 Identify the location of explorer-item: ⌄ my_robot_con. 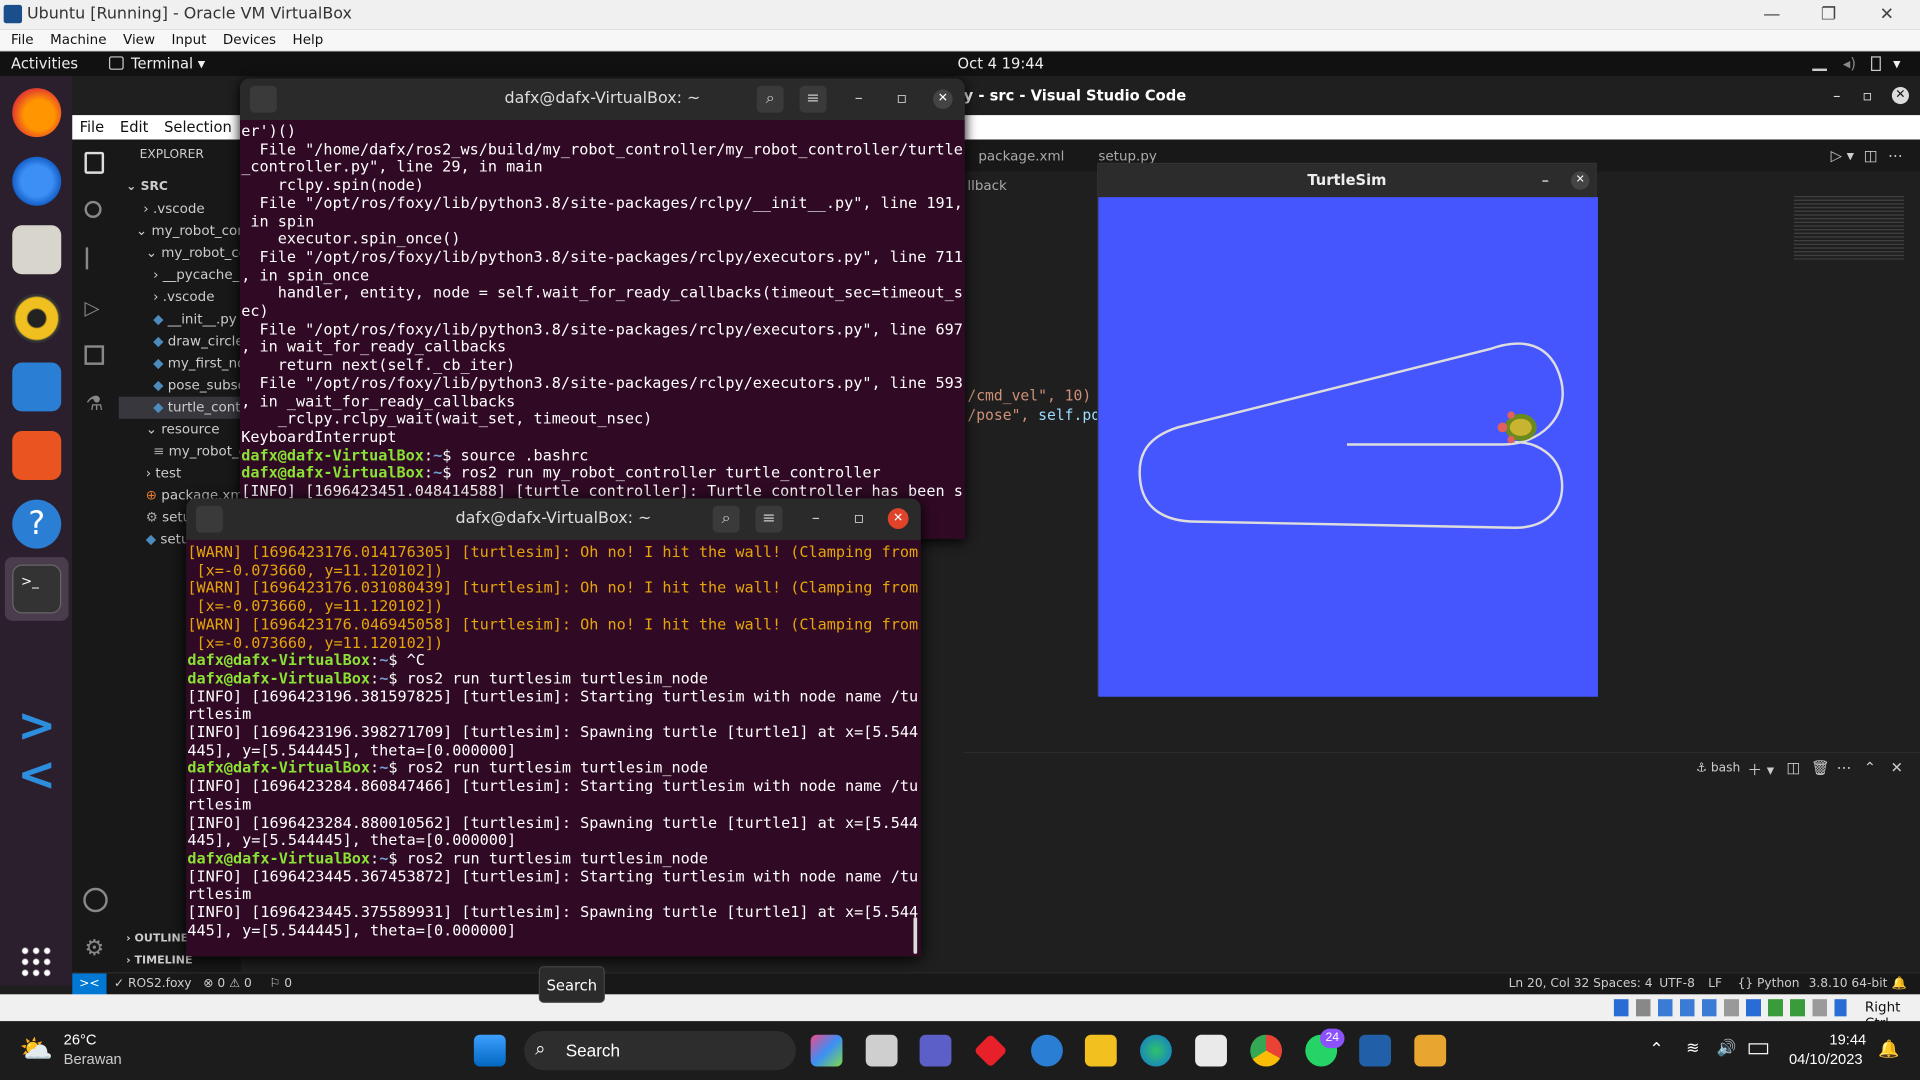
(182, 231).